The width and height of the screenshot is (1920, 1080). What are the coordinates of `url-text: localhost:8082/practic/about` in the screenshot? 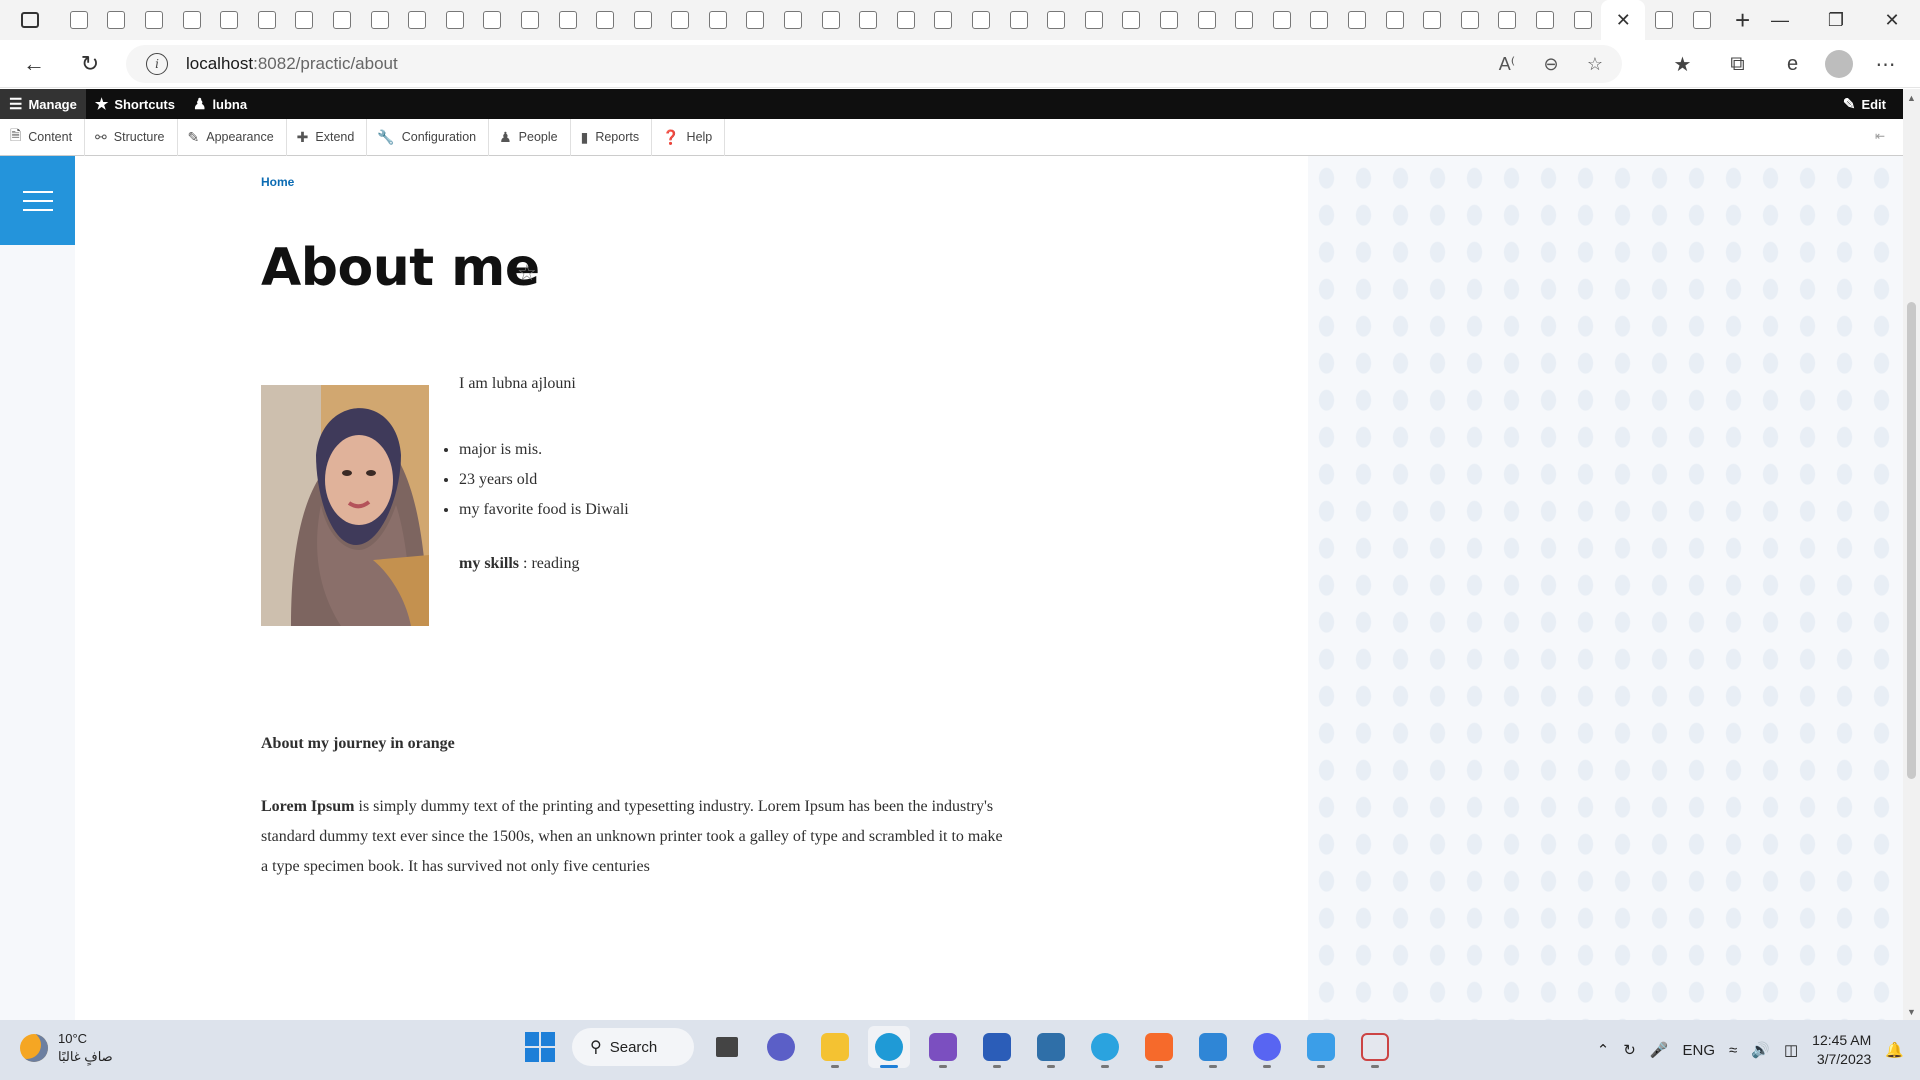 It's located at (292, 64).